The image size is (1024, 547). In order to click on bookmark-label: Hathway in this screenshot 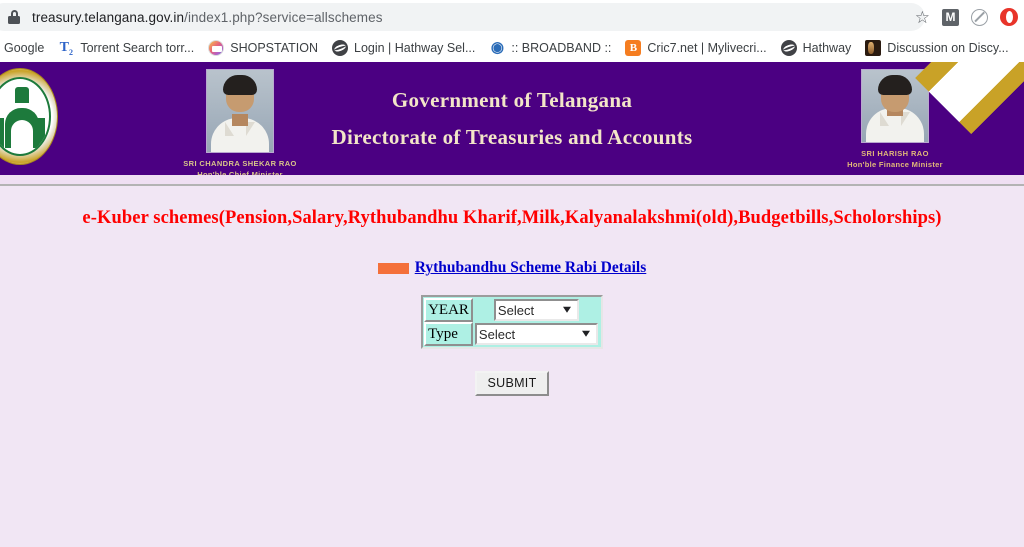, I will do `click(827, 48)`.